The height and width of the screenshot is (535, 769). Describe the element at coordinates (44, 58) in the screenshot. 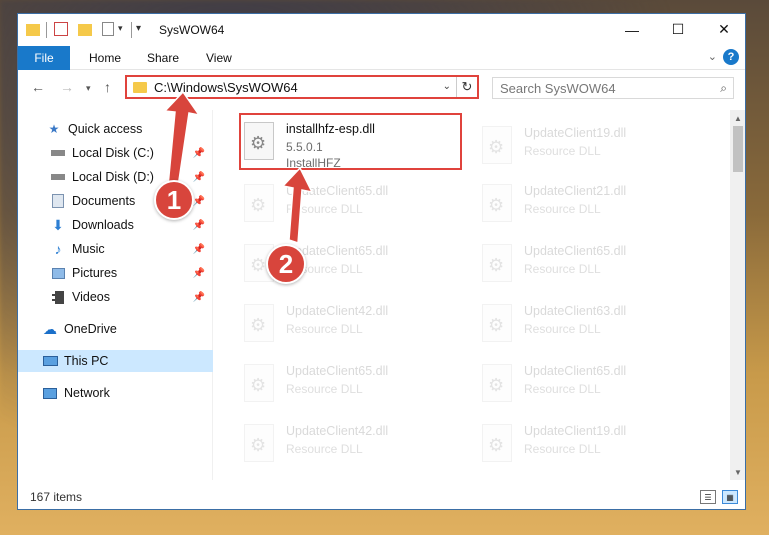

I see `tab-file: File` at that location.